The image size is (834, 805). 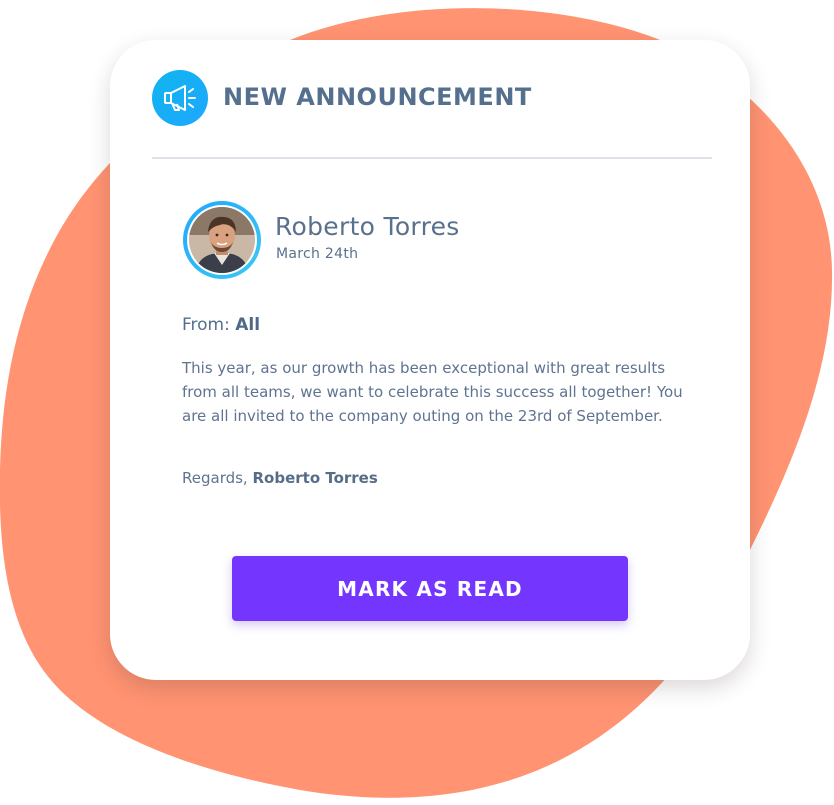 What do you see at coordinates (215, 478) in the screenshot?
I see `regards-label: Regards,` at bounding box center [215, 478].